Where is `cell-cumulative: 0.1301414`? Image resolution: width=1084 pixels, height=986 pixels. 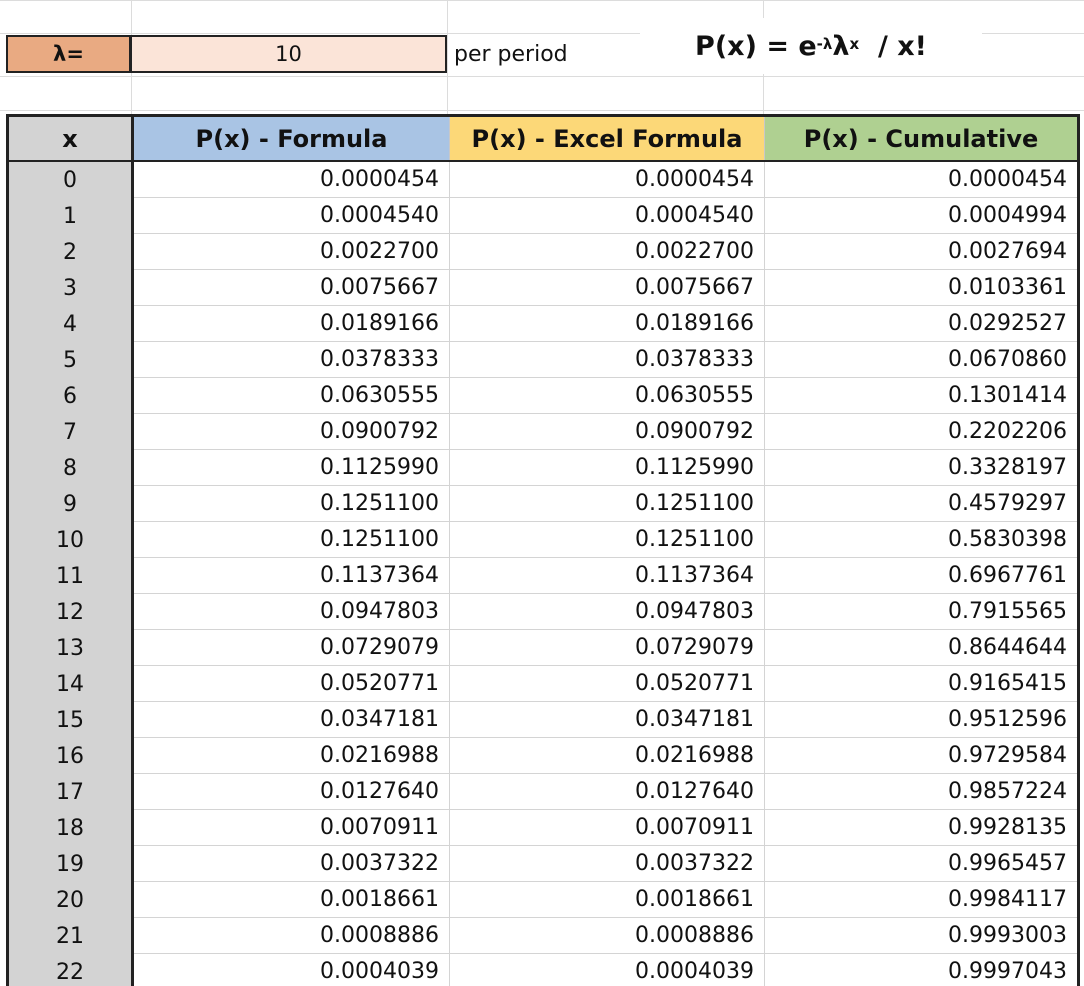
cell-cumulative: 0.1301414 is located at coordinates (921, 396).